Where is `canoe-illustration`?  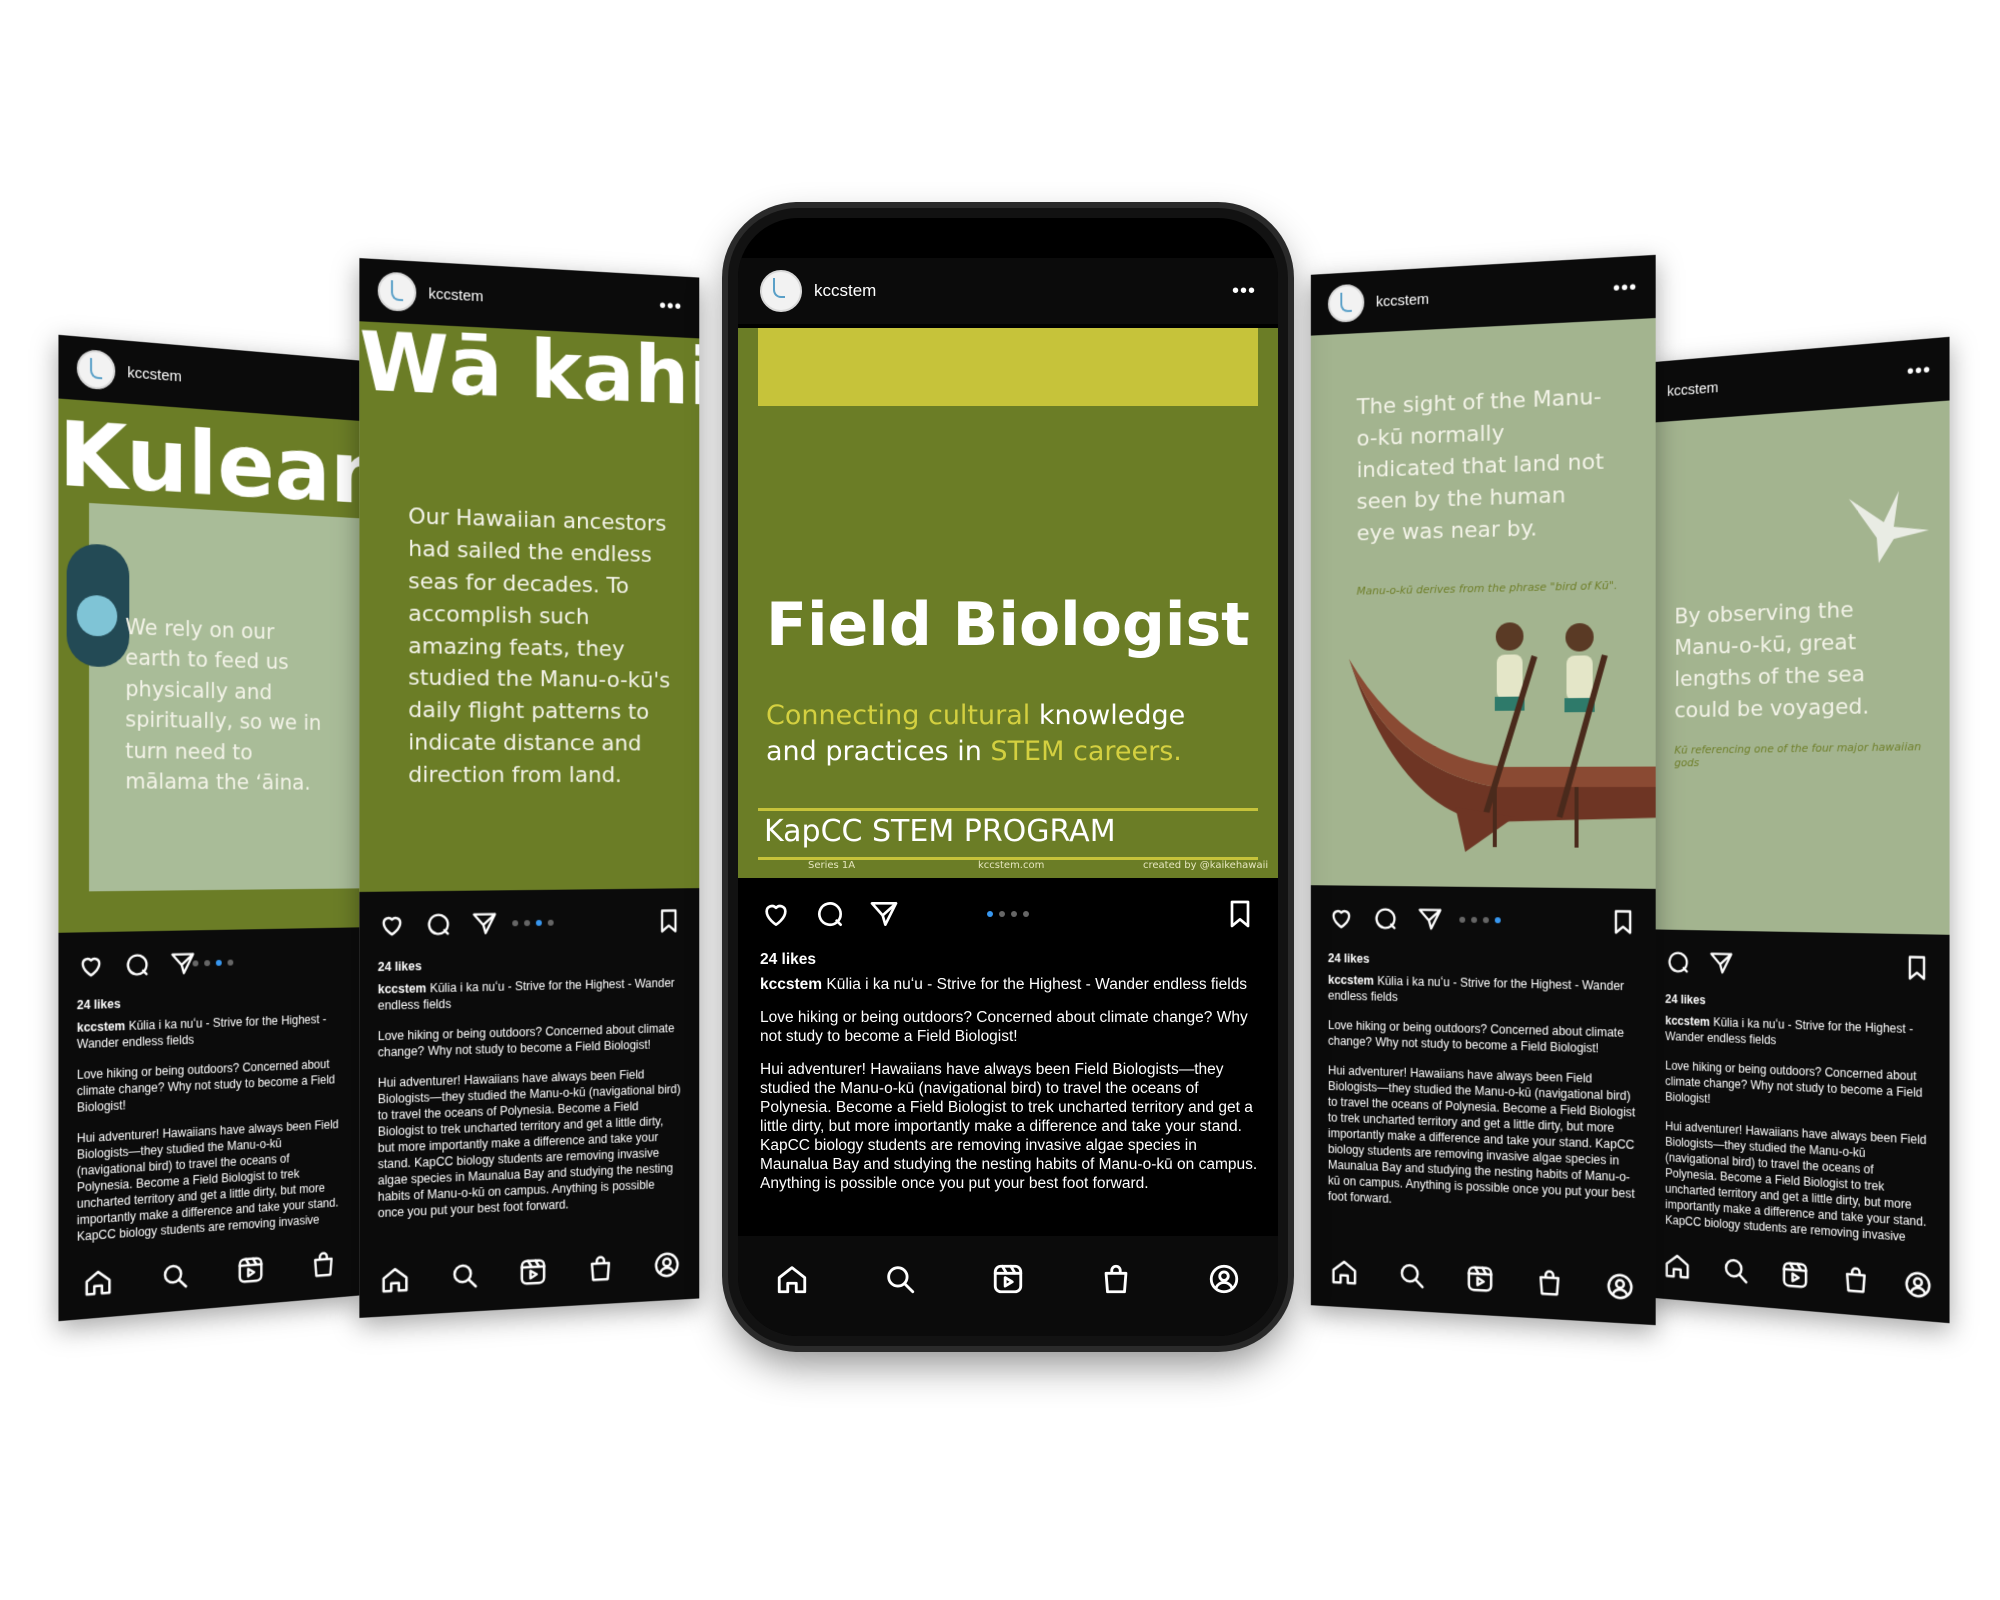 canoe-illustration is located at coordinates (1502, 737).